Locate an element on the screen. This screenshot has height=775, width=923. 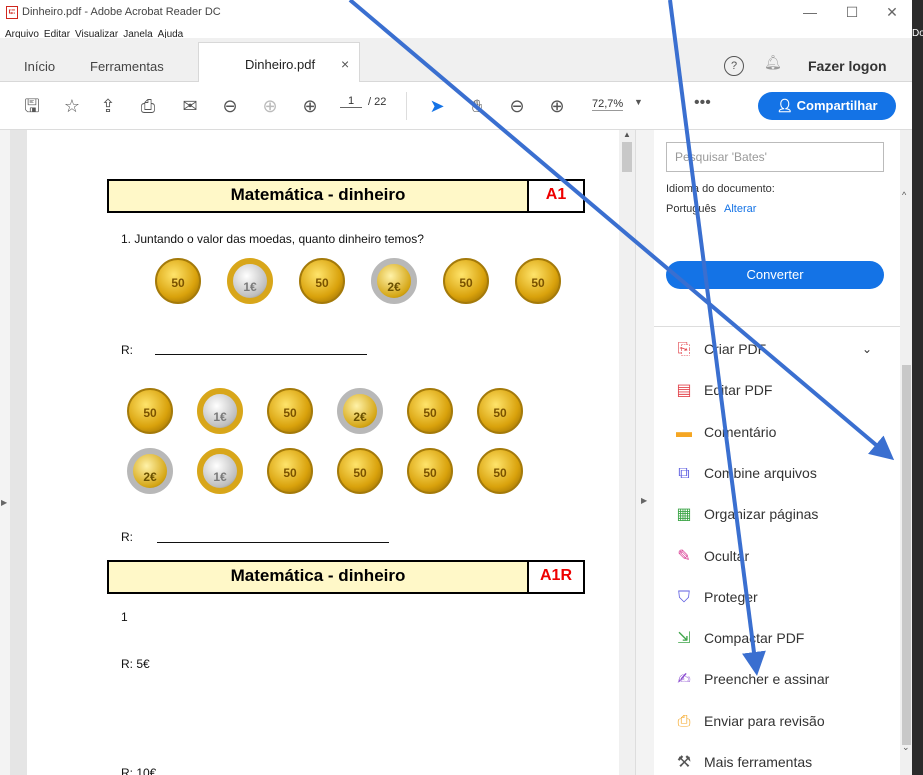
tab-tools: Ferramentas is located at coordinates (127, 60).